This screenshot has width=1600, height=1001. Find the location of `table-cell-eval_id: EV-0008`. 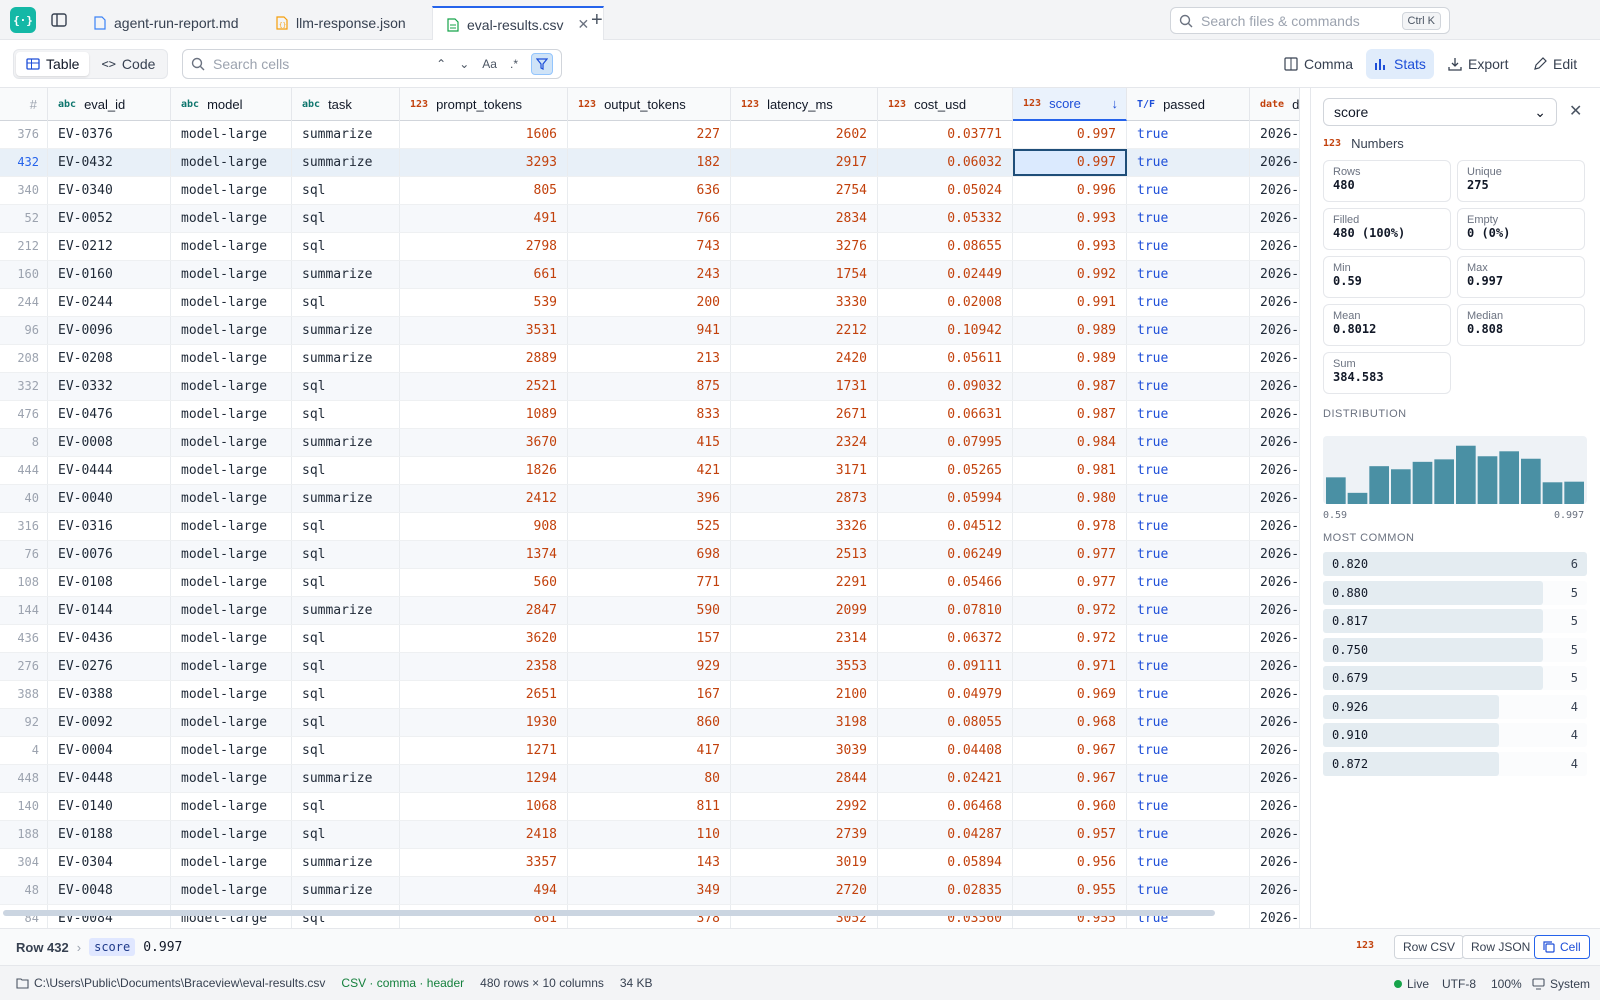

table-cell-eval_id: EV-0008 is located at coordinates (109, 442).